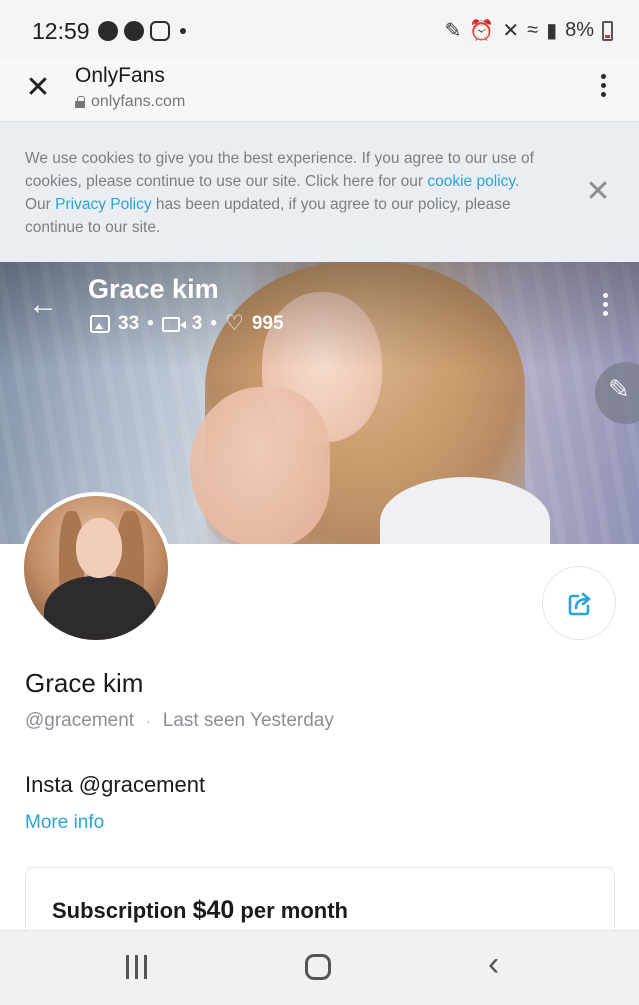 The height and width of the screenshot is (1005, 639). Describe the element at coordinates (138, 101) in the screenshot. I see `browser-url: onlyfans.com` at that location.